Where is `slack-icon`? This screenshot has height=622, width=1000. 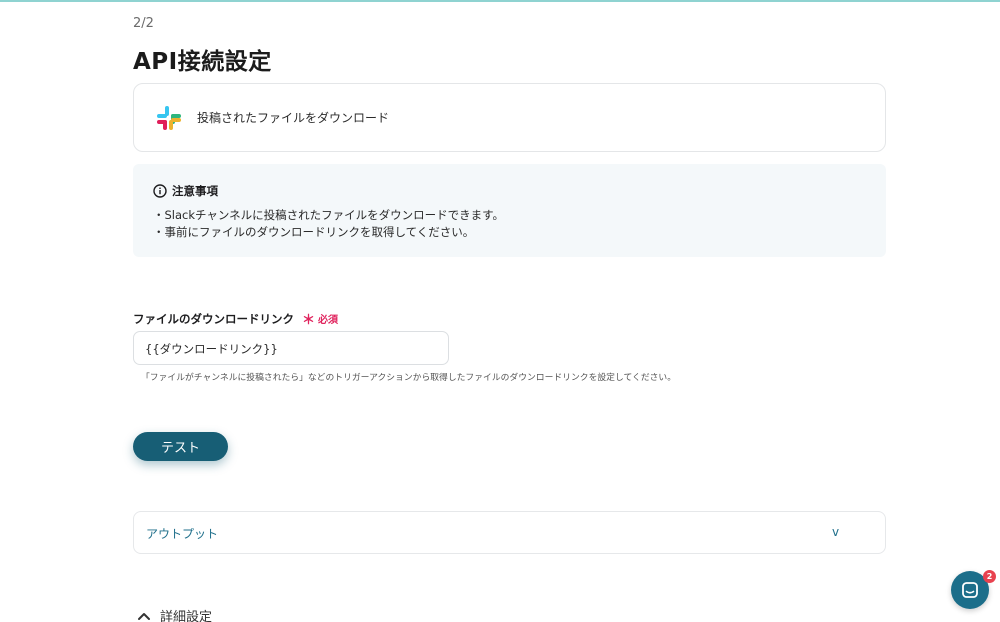 slack-icon is located at coordinates (169, 117).